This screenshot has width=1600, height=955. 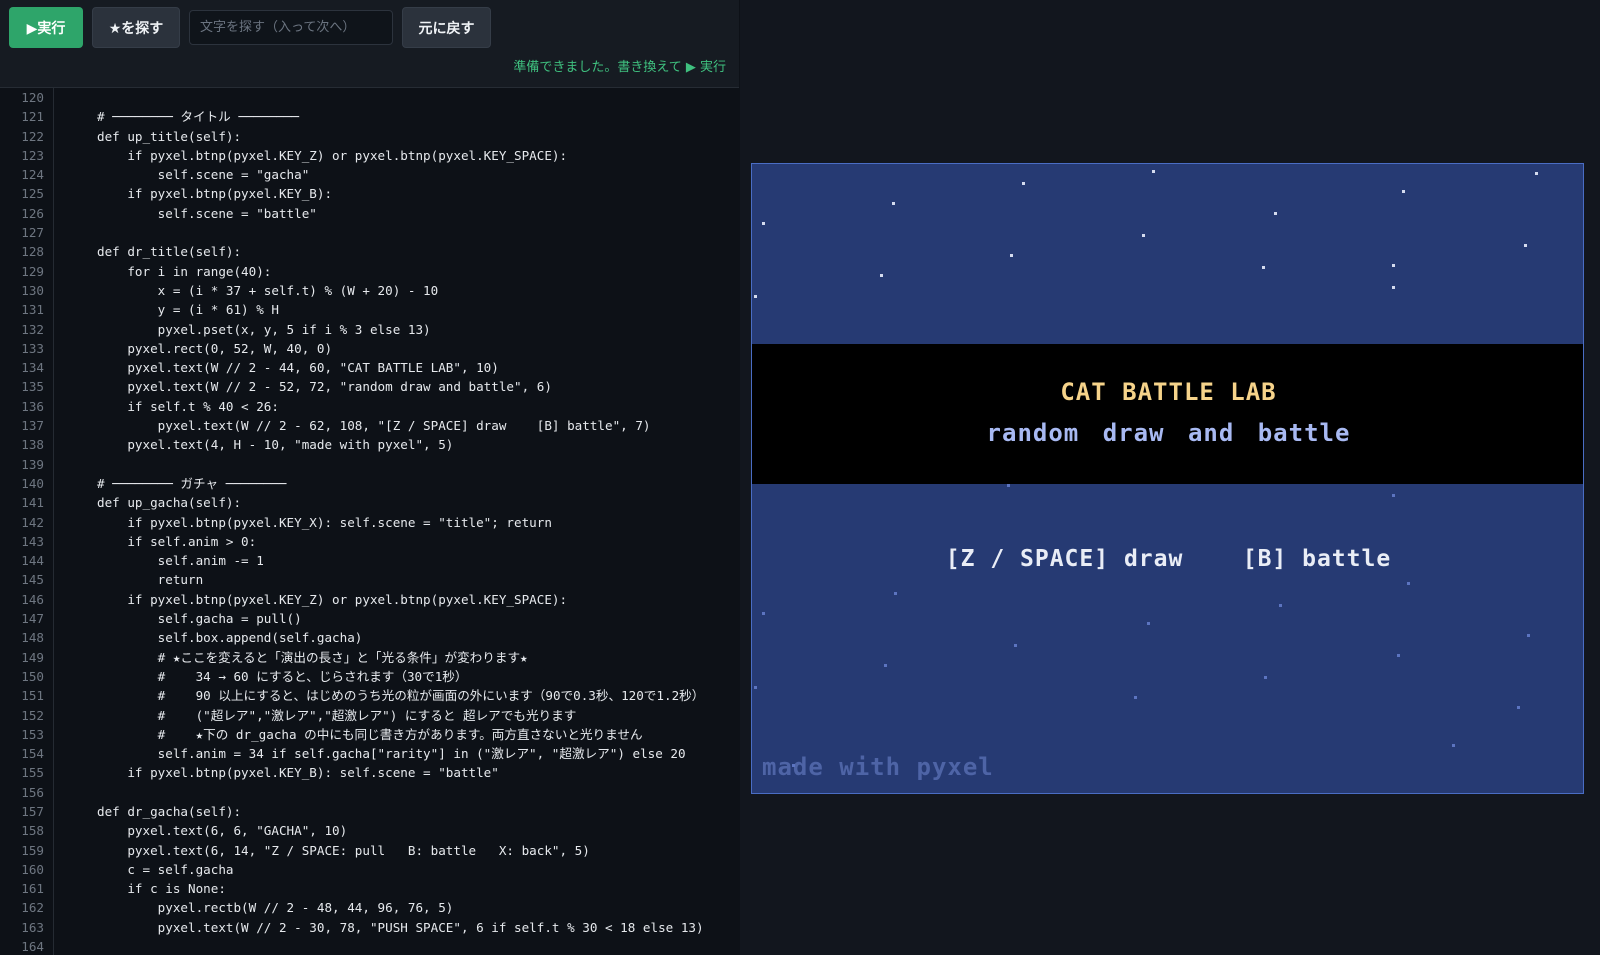 I want to click on line-number: 163, so click(x=32, y=927).